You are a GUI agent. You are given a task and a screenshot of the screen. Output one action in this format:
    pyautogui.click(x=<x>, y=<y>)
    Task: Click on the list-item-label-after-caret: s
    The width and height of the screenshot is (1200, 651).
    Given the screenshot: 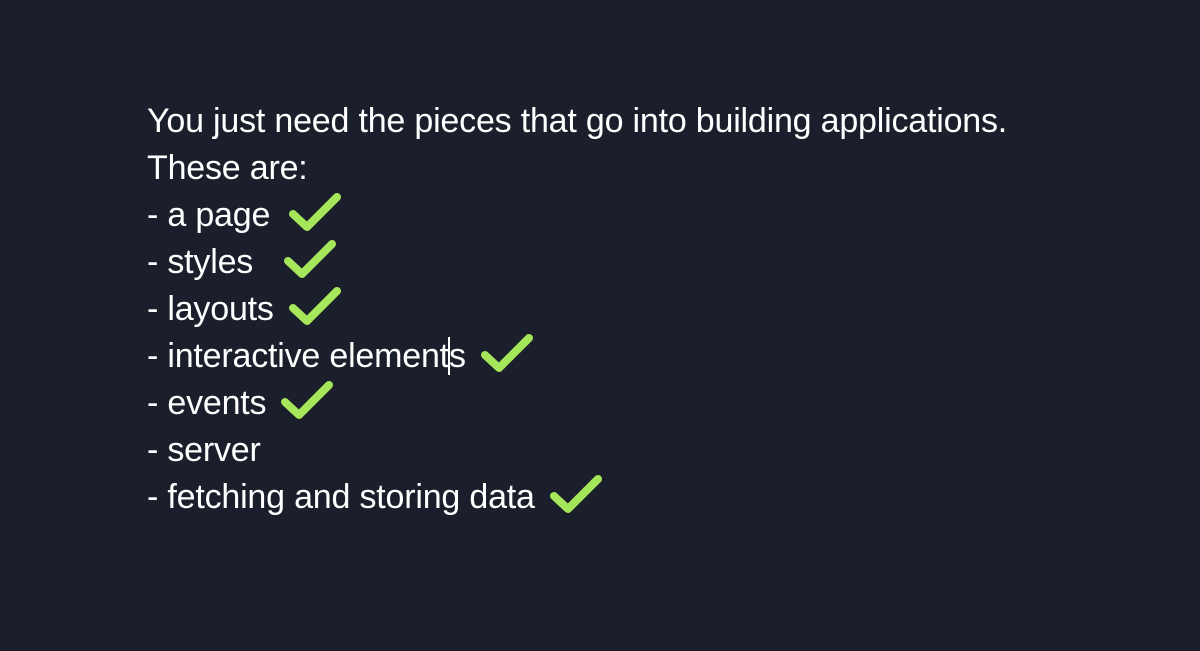 What is the action you would take?
    pyautogui.click(x=457, y=356)
    